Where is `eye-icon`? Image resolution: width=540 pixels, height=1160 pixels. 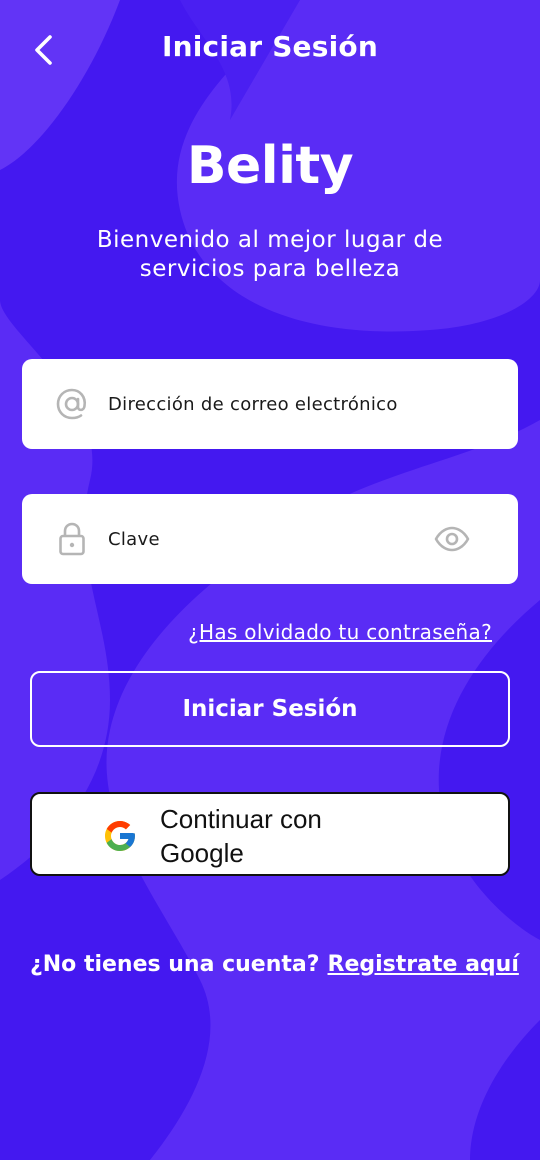 eye-icon is located at coordinates (452, 539).